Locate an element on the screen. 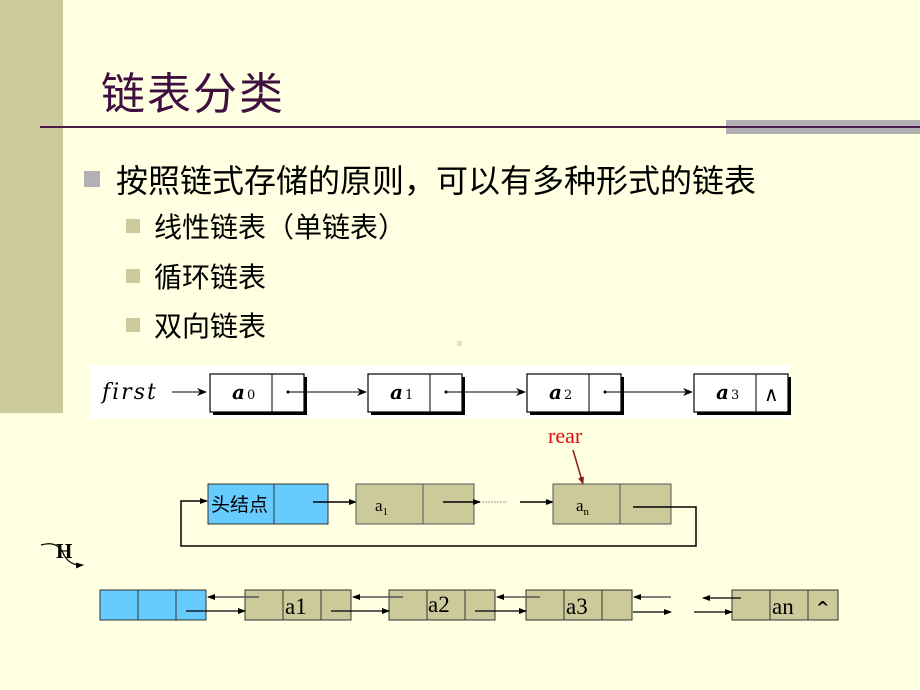 This screenshot has height=690, width=920. dl-head-node is located at coordinates (153, 605).